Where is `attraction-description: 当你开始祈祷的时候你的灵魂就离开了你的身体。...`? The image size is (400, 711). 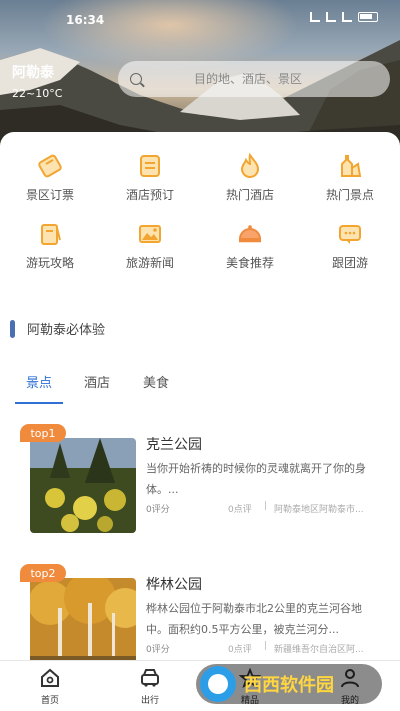 attraction-description: 当你开始祈祷的时候你的灵魂就离开了你的身体。... is located at coordinates (256, 479).